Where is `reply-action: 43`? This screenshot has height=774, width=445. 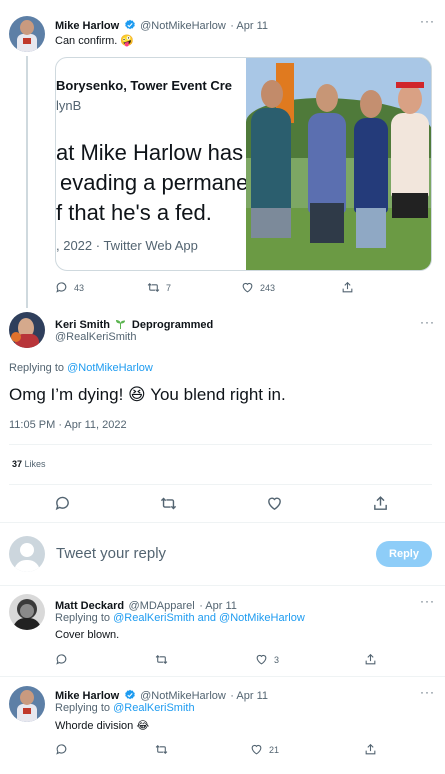
reply-action: 43 is located at coordinates (101, 287).